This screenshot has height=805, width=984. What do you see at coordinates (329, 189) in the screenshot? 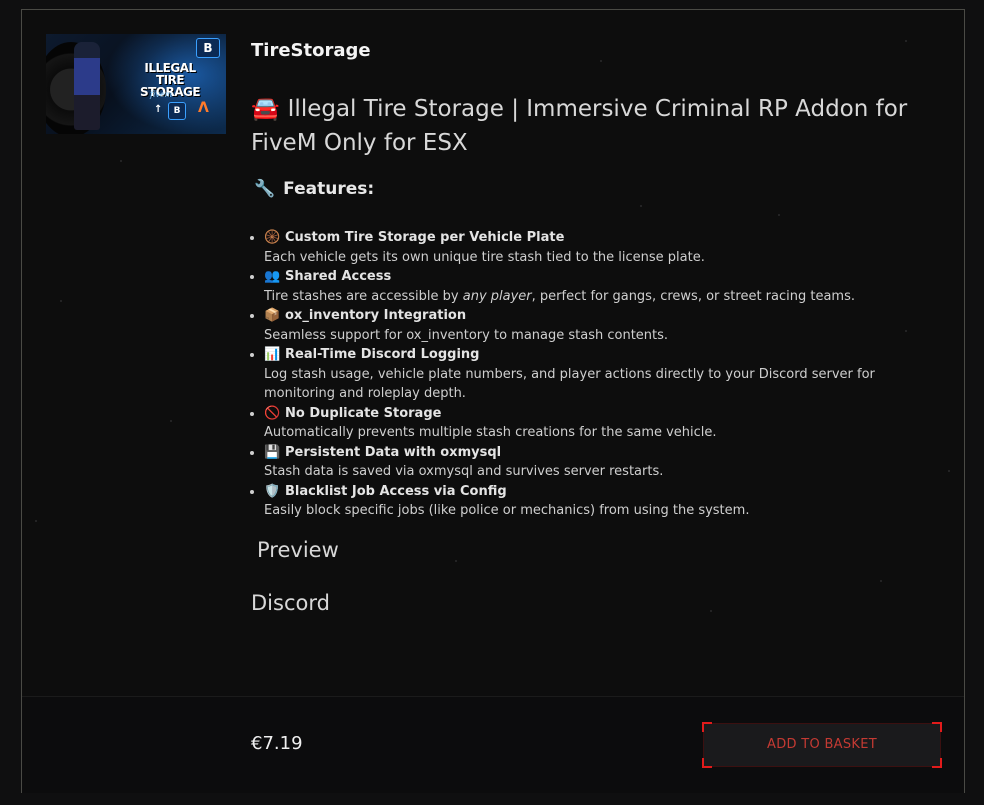
I see `features-title: Features:` at bounding box center [329, 189].